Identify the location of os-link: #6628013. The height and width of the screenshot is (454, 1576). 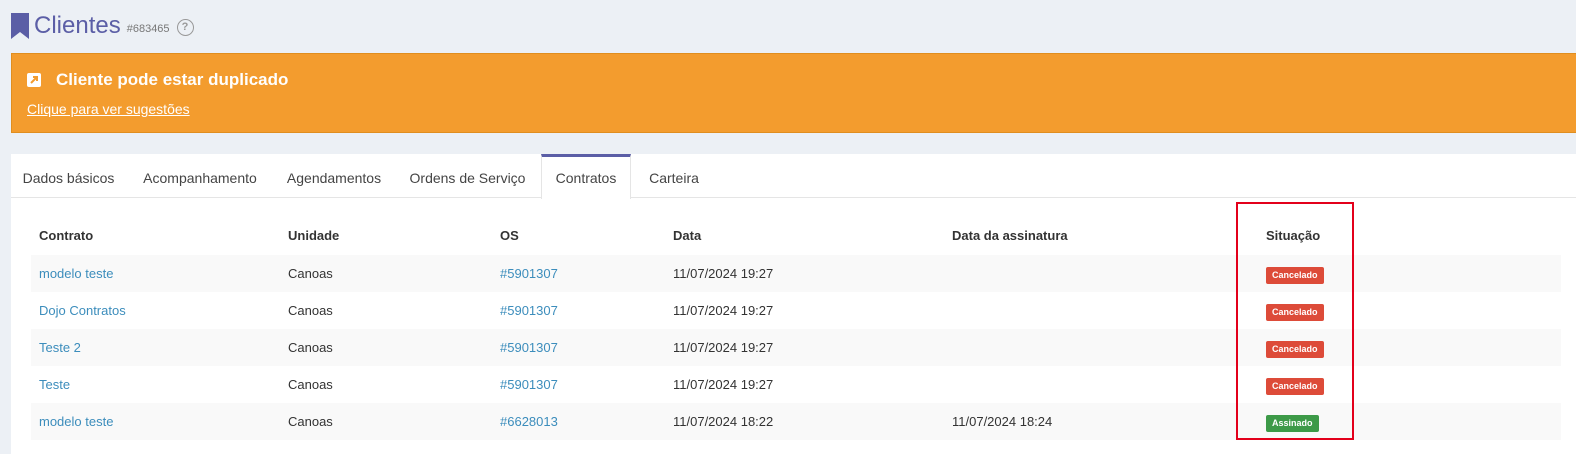
(529, 421).